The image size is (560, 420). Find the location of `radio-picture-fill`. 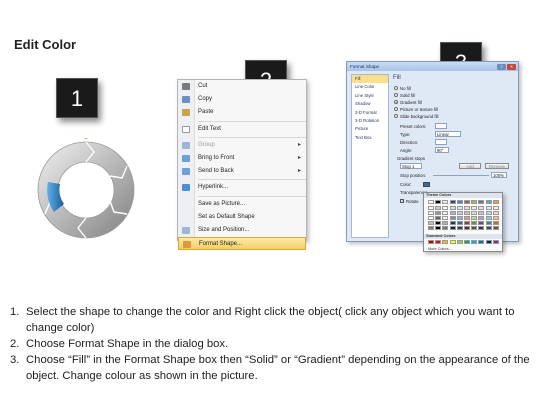

radio-picture-fill is located at coordinates (396, 109).